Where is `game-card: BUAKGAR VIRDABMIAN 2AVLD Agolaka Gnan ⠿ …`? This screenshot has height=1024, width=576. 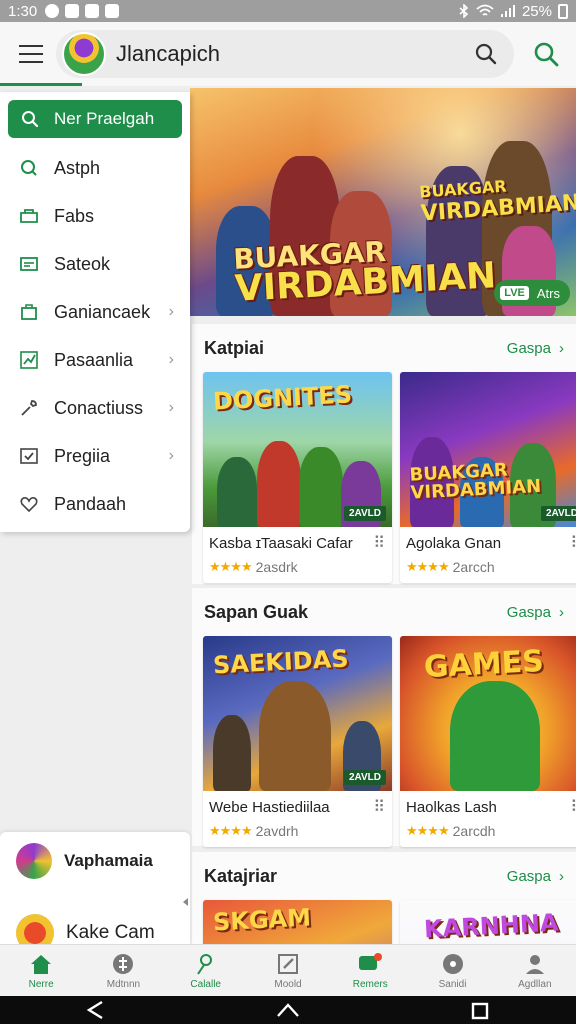
game-card: BUAKGAR VIRDABMIAN 2AVLD Agolaka Gnan ⠿ … is located at coordinates (488, 477).